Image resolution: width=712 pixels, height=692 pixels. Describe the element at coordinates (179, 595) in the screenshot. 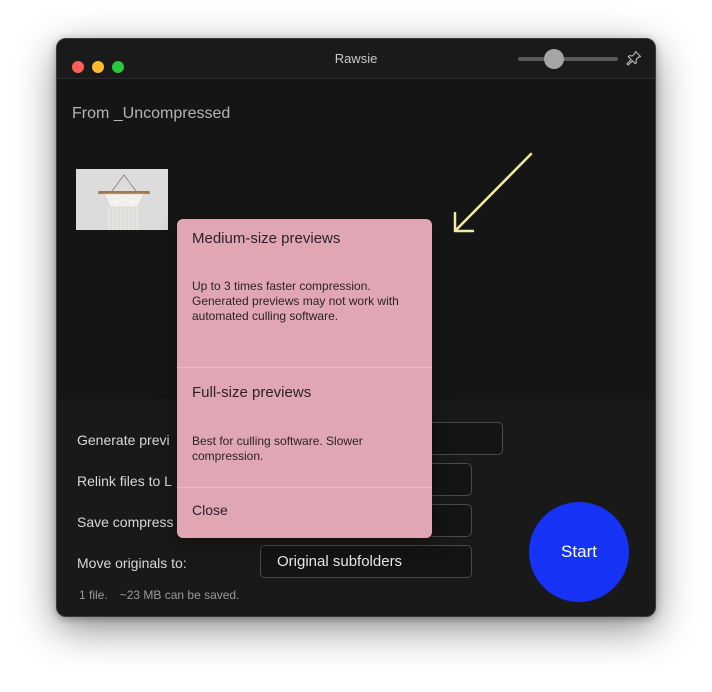

I see `savings-estimate: ~23 MB can be saved.` at that location.